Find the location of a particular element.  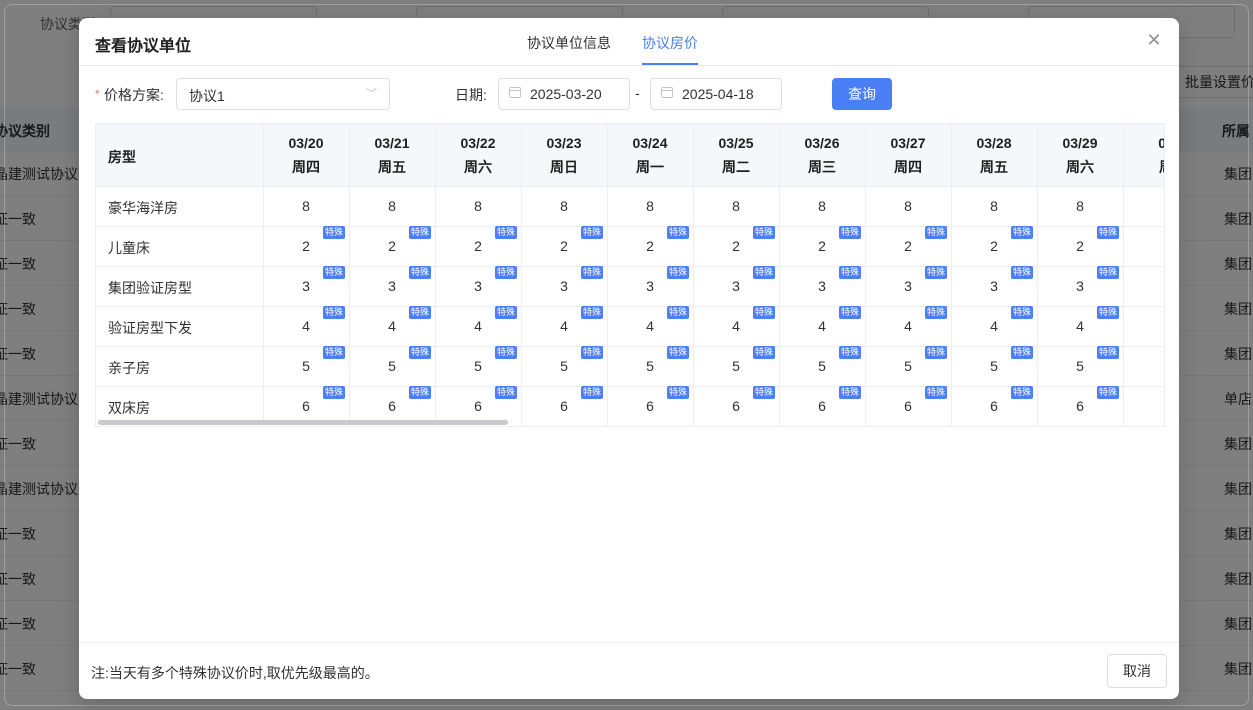

room-type-cell: 亲子房 is located at coordinates (180, 366).